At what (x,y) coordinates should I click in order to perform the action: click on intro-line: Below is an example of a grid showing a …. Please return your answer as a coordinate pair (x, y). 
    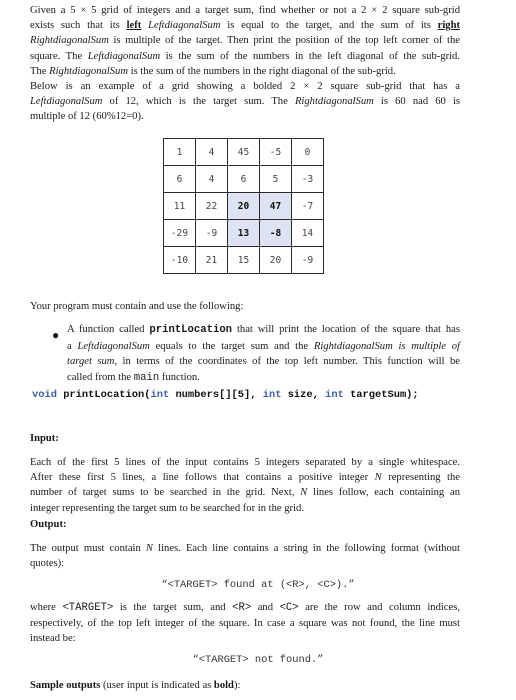
    Looking at the image, I should click on (245, 87).